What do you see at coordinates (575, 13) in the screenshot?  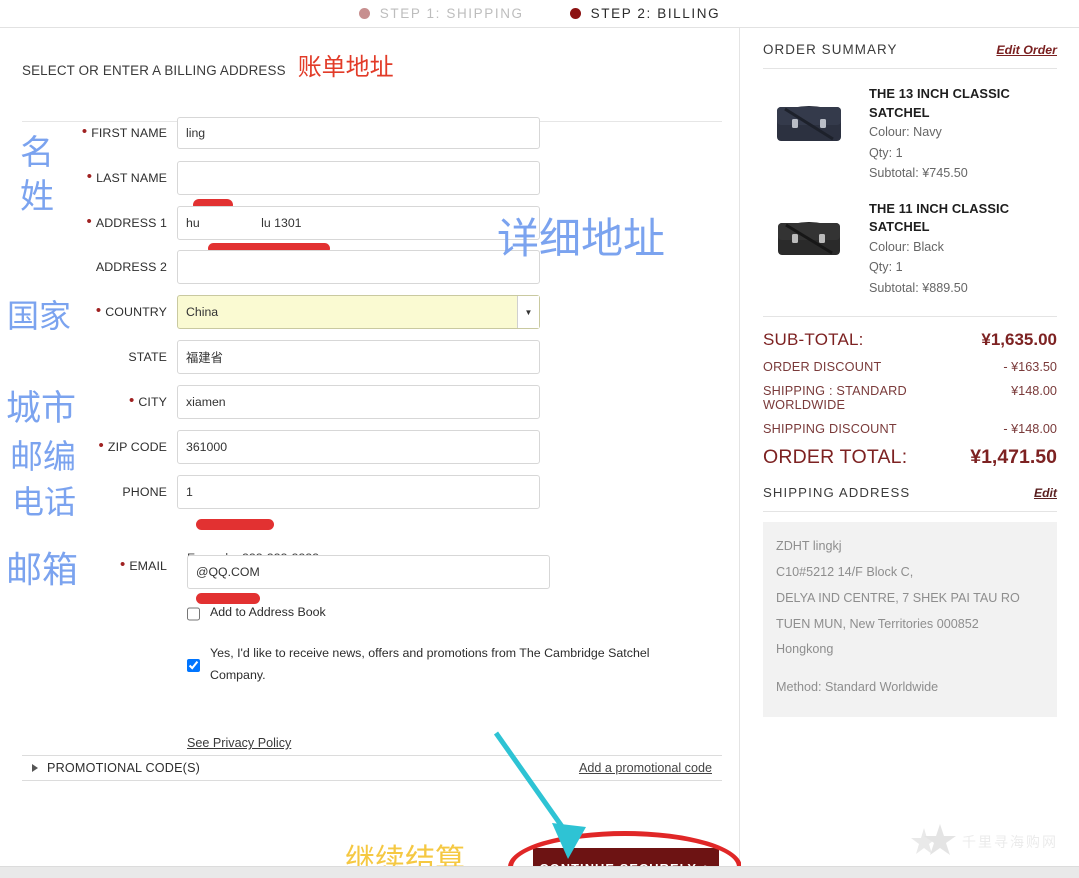 I see `step-2-dot-icon` at bounding box center [575, 13].